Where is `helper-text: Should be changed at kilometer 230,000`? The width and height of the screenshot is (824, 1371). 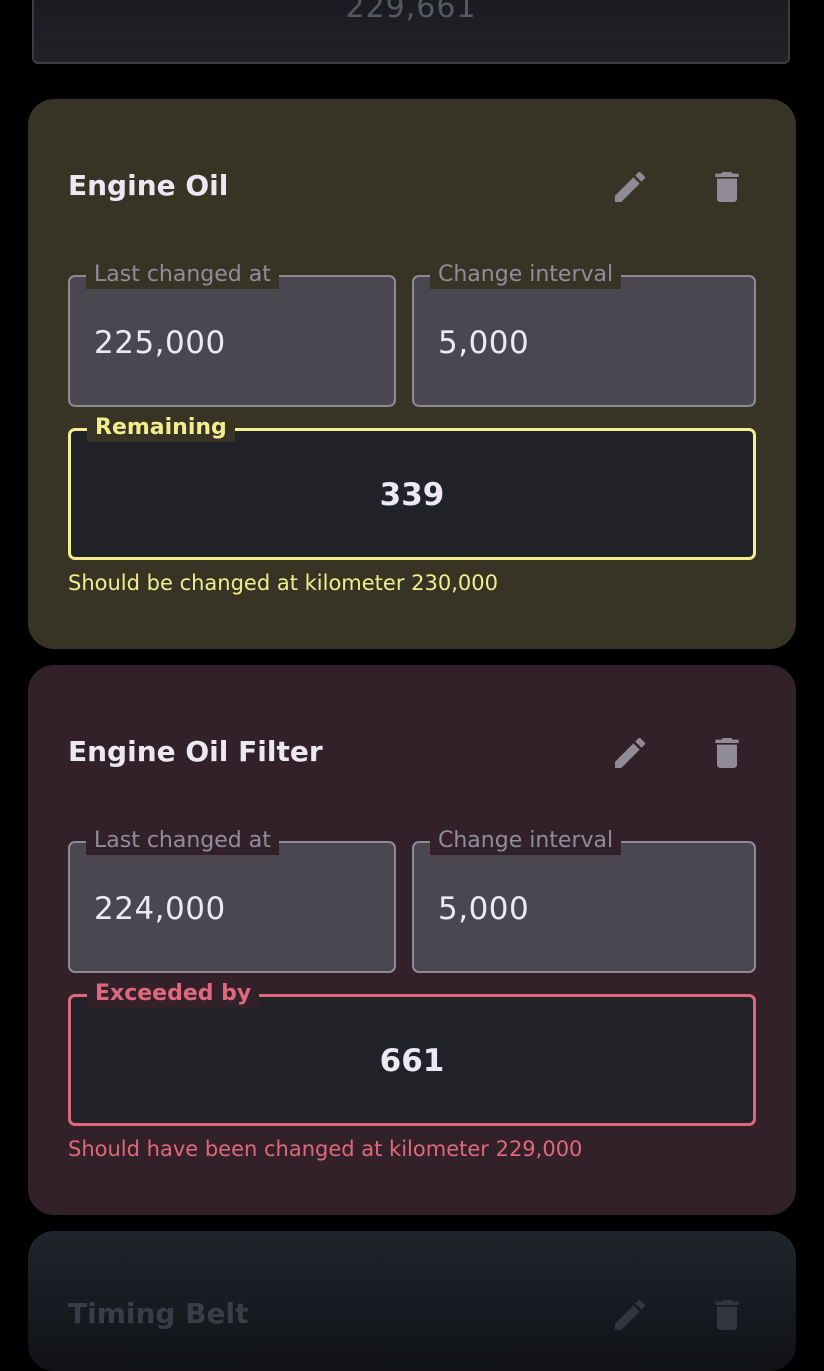
helper-text: Should be changed at kilometer 230,000 is located at coordinates (283, 583).